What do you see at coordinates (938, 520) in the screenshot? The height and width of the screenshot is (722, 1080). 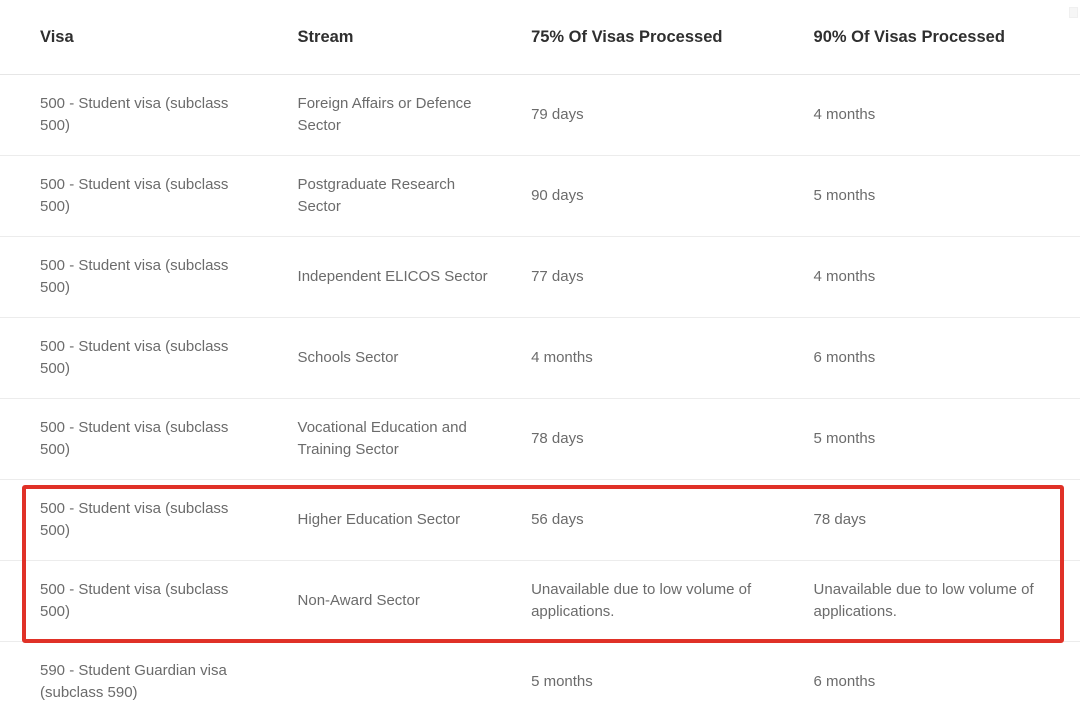 I see `cell-90-percent: 78 days` at bounding box center [938, 520].